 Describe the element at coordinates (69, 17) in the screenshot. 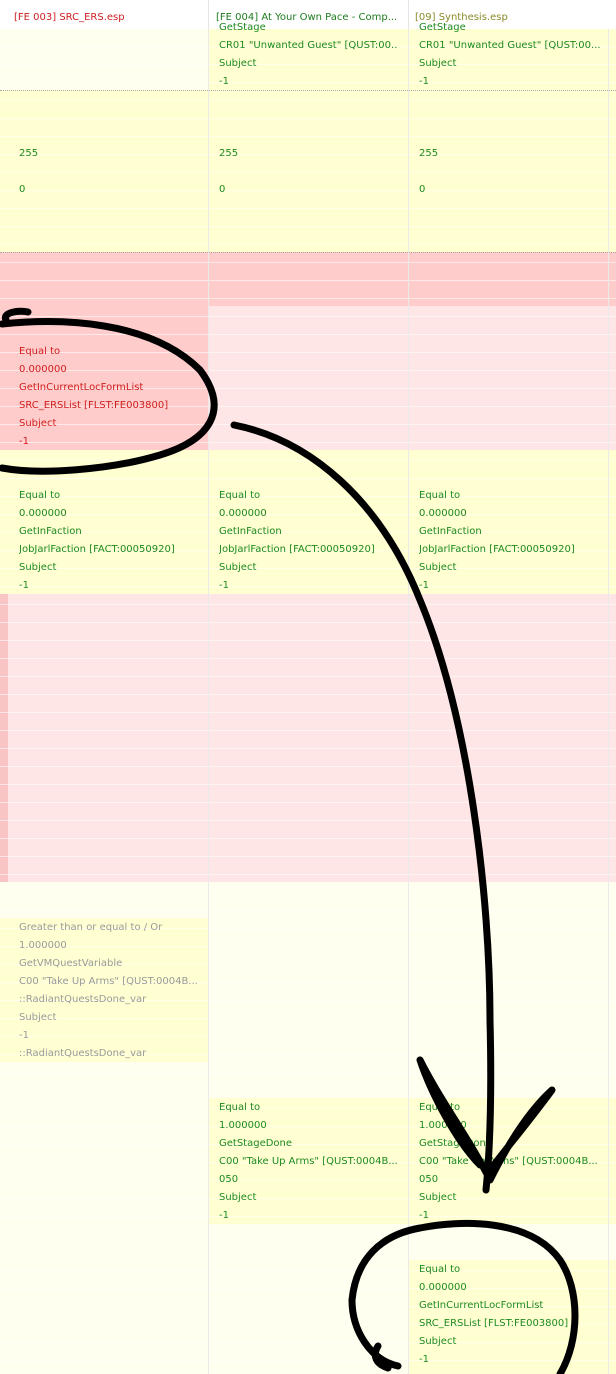

I see `column-header-label: [FE 003] SRC_ERS.esp` at that location.